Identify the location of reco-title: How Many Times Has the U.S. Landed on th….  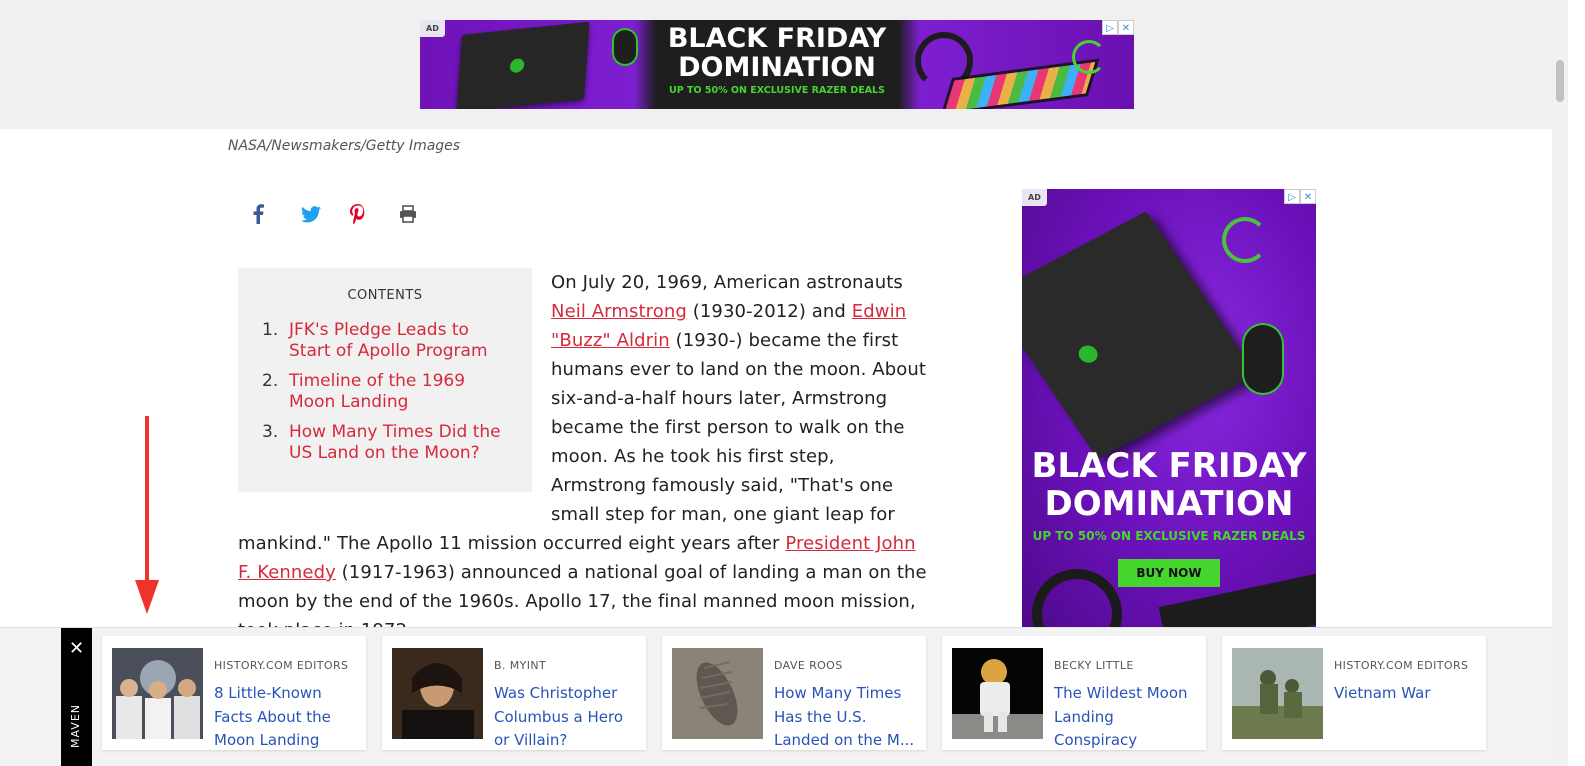
(846, 717).